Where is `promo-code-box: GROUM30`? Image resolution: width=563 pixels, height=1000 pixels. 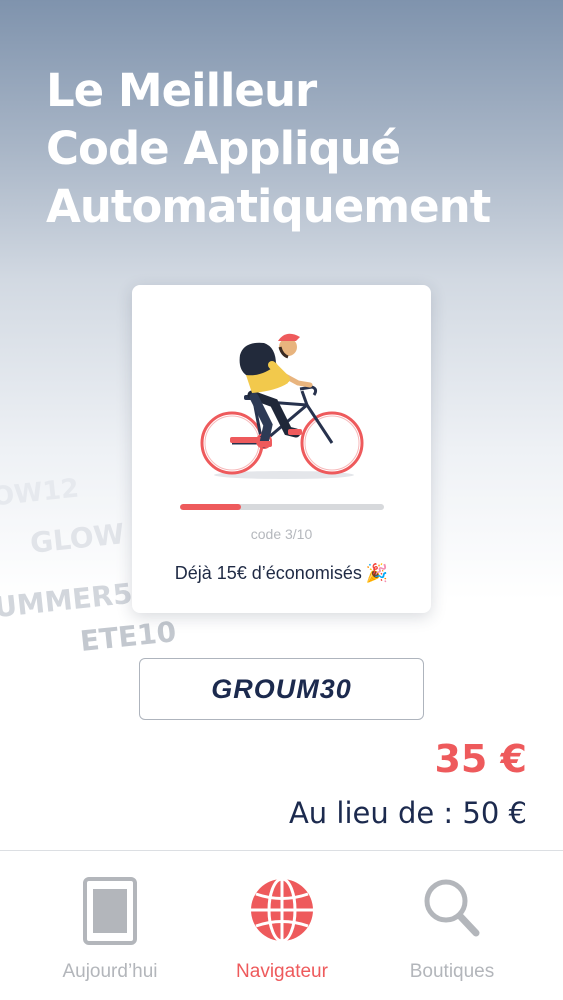
promo-code-box: GROUM30 is located at coordinates (281, 689).